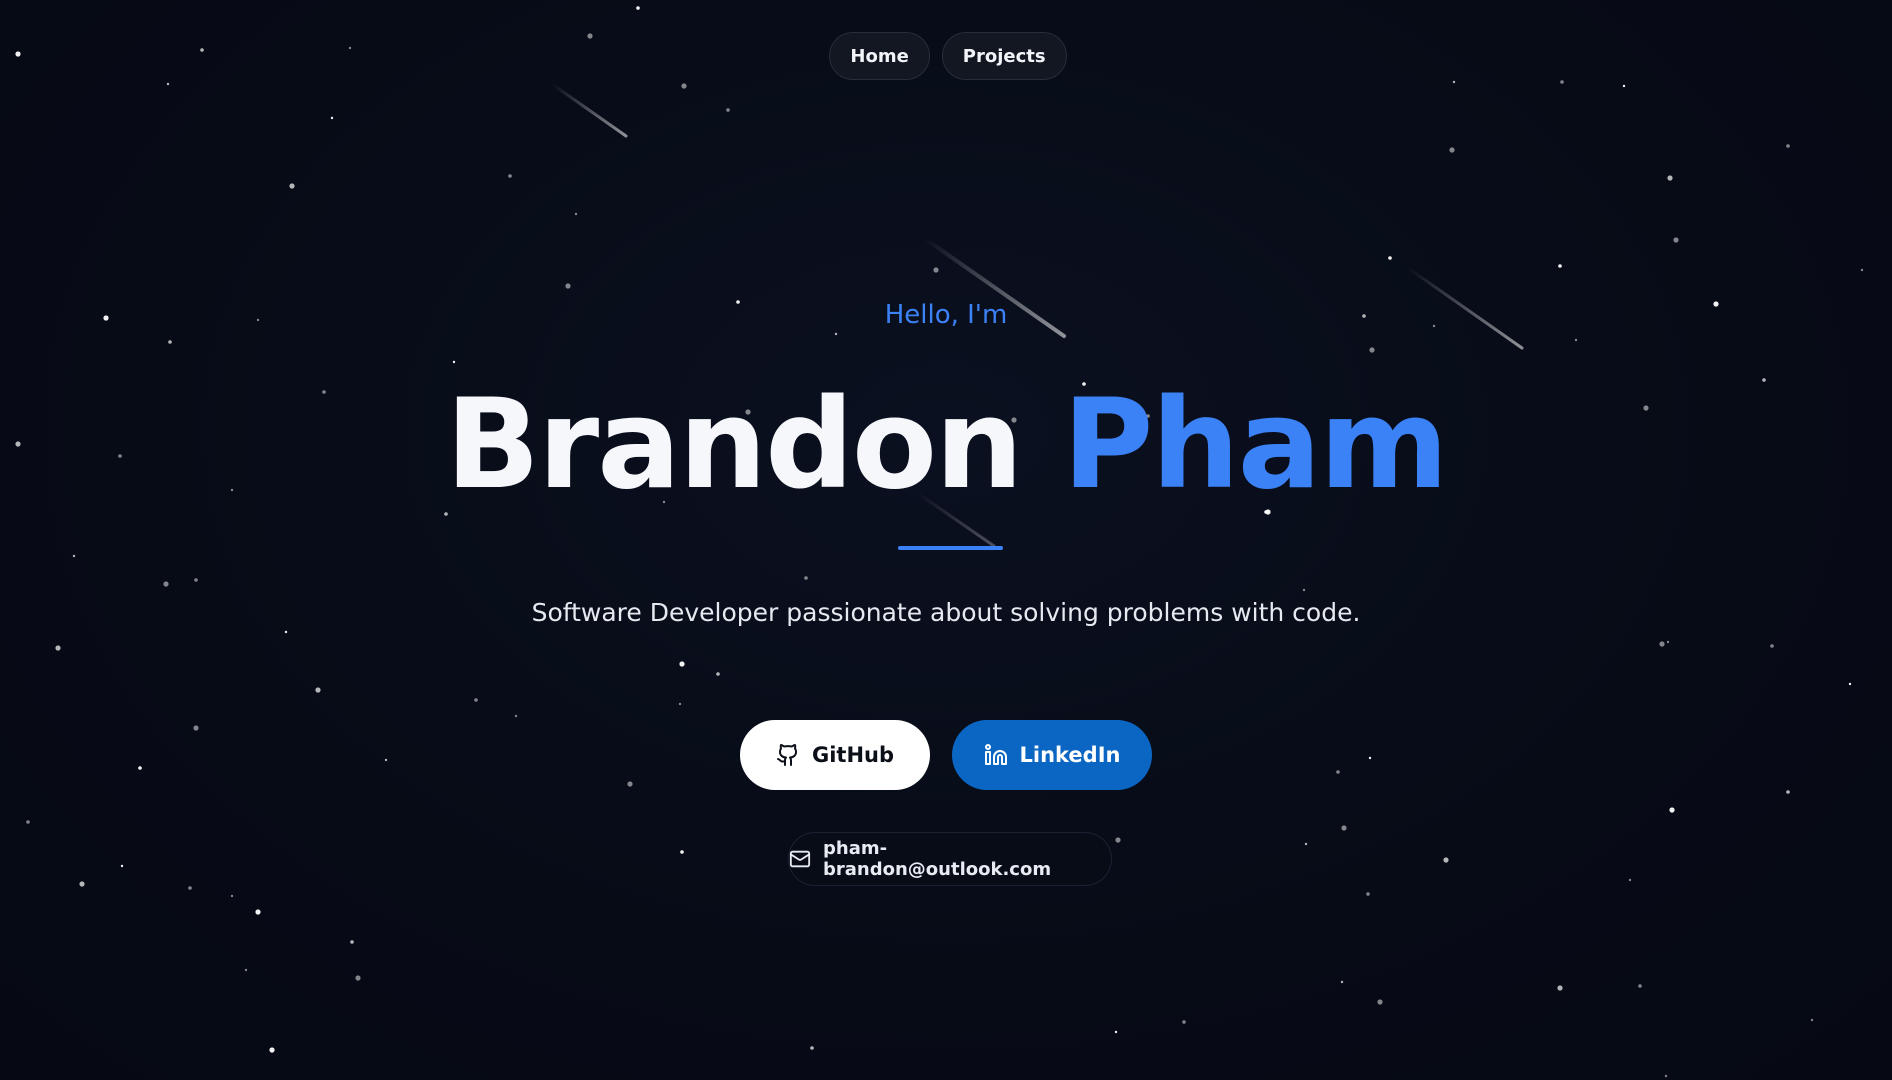  I want to click on social-buttons: GitHub LinkedIn, so click(946, 755).